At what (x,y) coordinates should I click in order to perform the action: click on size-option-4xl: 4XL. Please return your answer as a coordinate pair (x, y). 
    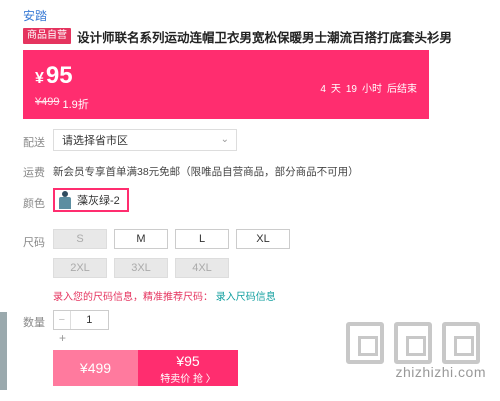
    Looking at the image, I should click on (202, 268).